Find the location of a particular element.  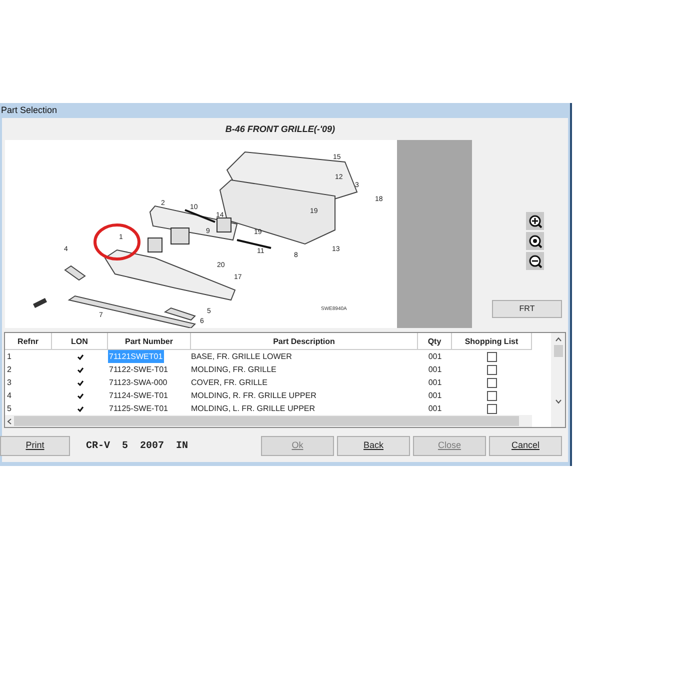

table-cell-text: 1 is located at coordinates (9, 357).